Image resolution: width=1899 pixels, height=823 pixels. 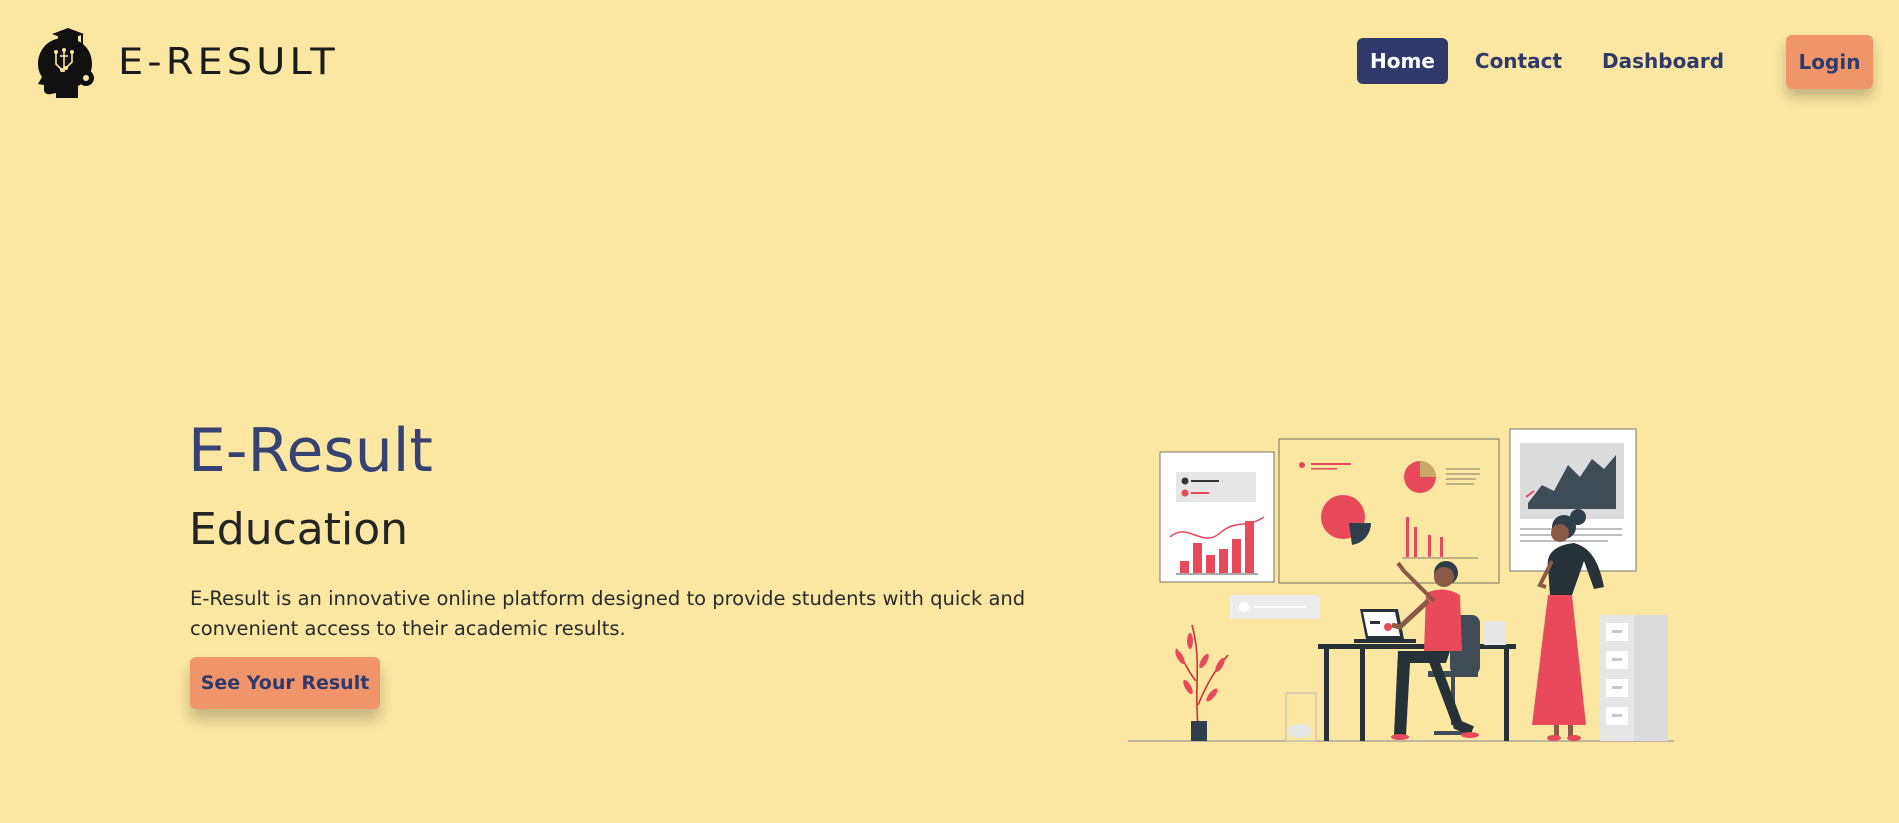 What do you see at coordinates (299, 529) in the screenshot?
I see `hero-subtitle: Education` at bounding box center [299, 529].